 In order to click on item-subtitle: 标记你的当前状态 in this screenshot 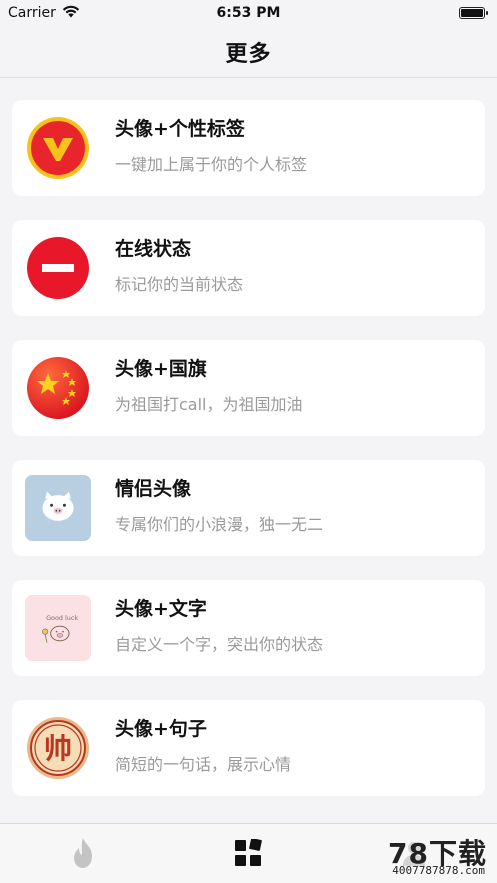, I will do `click(179, 284)`.